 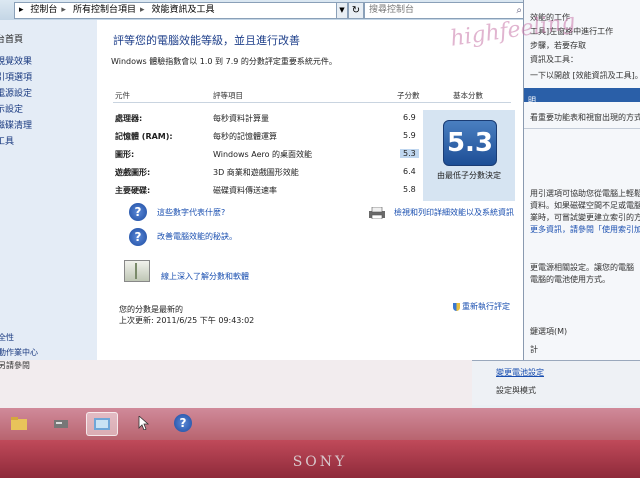 I want to click on column-component: 元件, so click(x=122, y=95).